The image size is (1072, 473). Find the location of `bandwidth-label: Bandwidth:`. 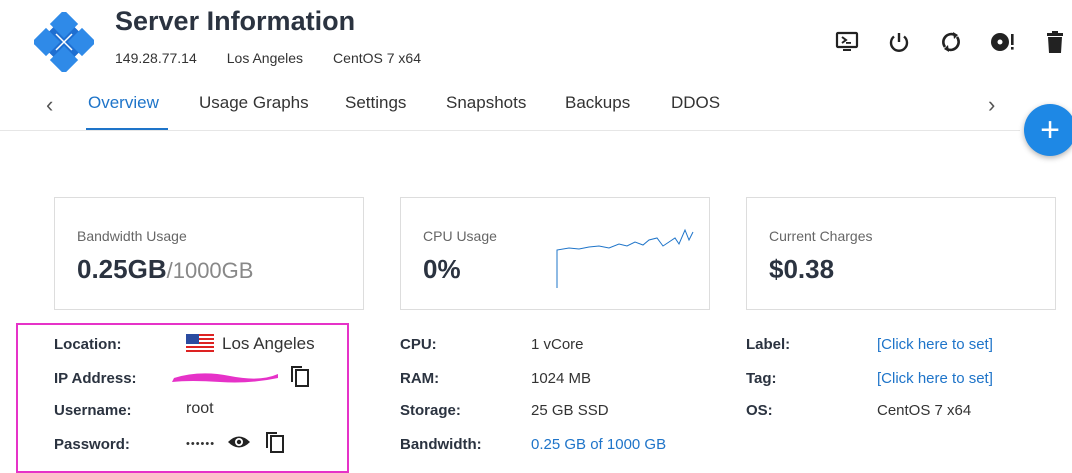

bandwidth-label: Bandwidth: is located at coordinates (441, 444).